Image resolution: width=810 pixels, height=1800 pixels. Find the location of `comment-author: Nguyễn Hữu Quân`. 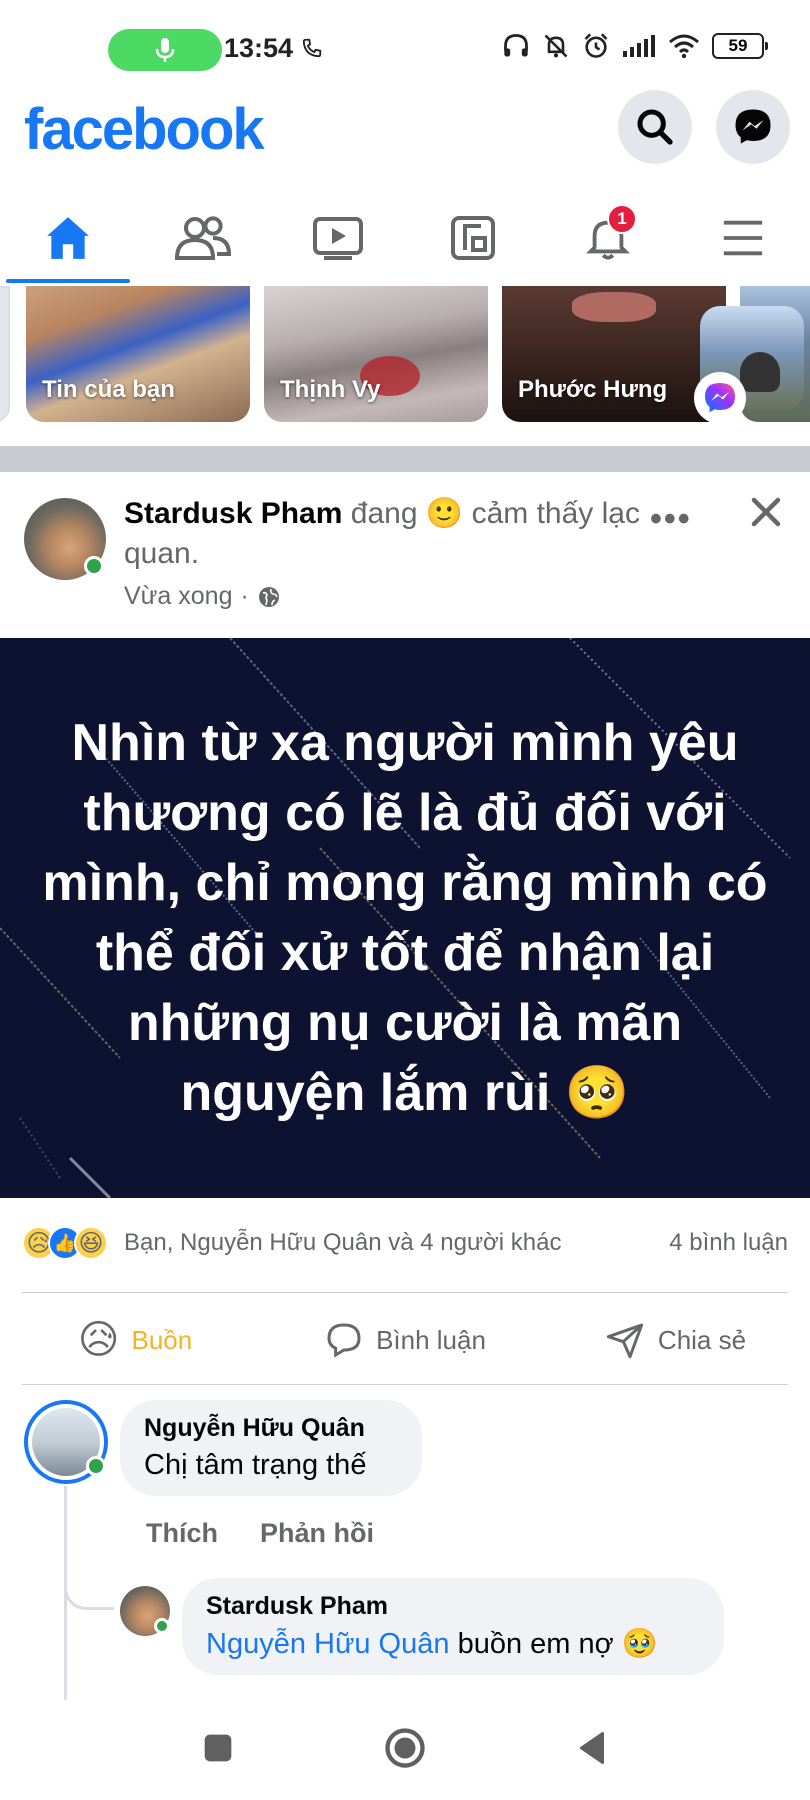

comment-author: Nguyễn Hữu Quân is located at coordinates (271, 1428).